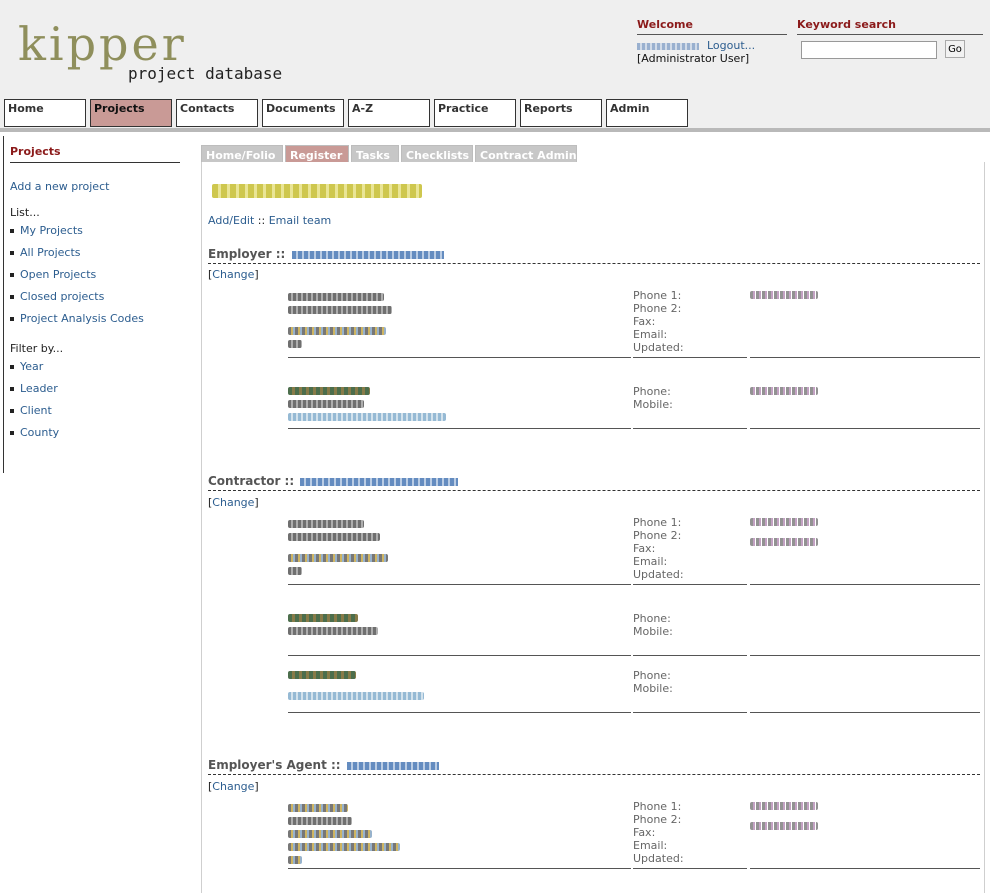  What do you see at coordinates (303, 113) in the screenshot?
I see `nav-tab-documents: Documents` at bounding box center [303, 113].